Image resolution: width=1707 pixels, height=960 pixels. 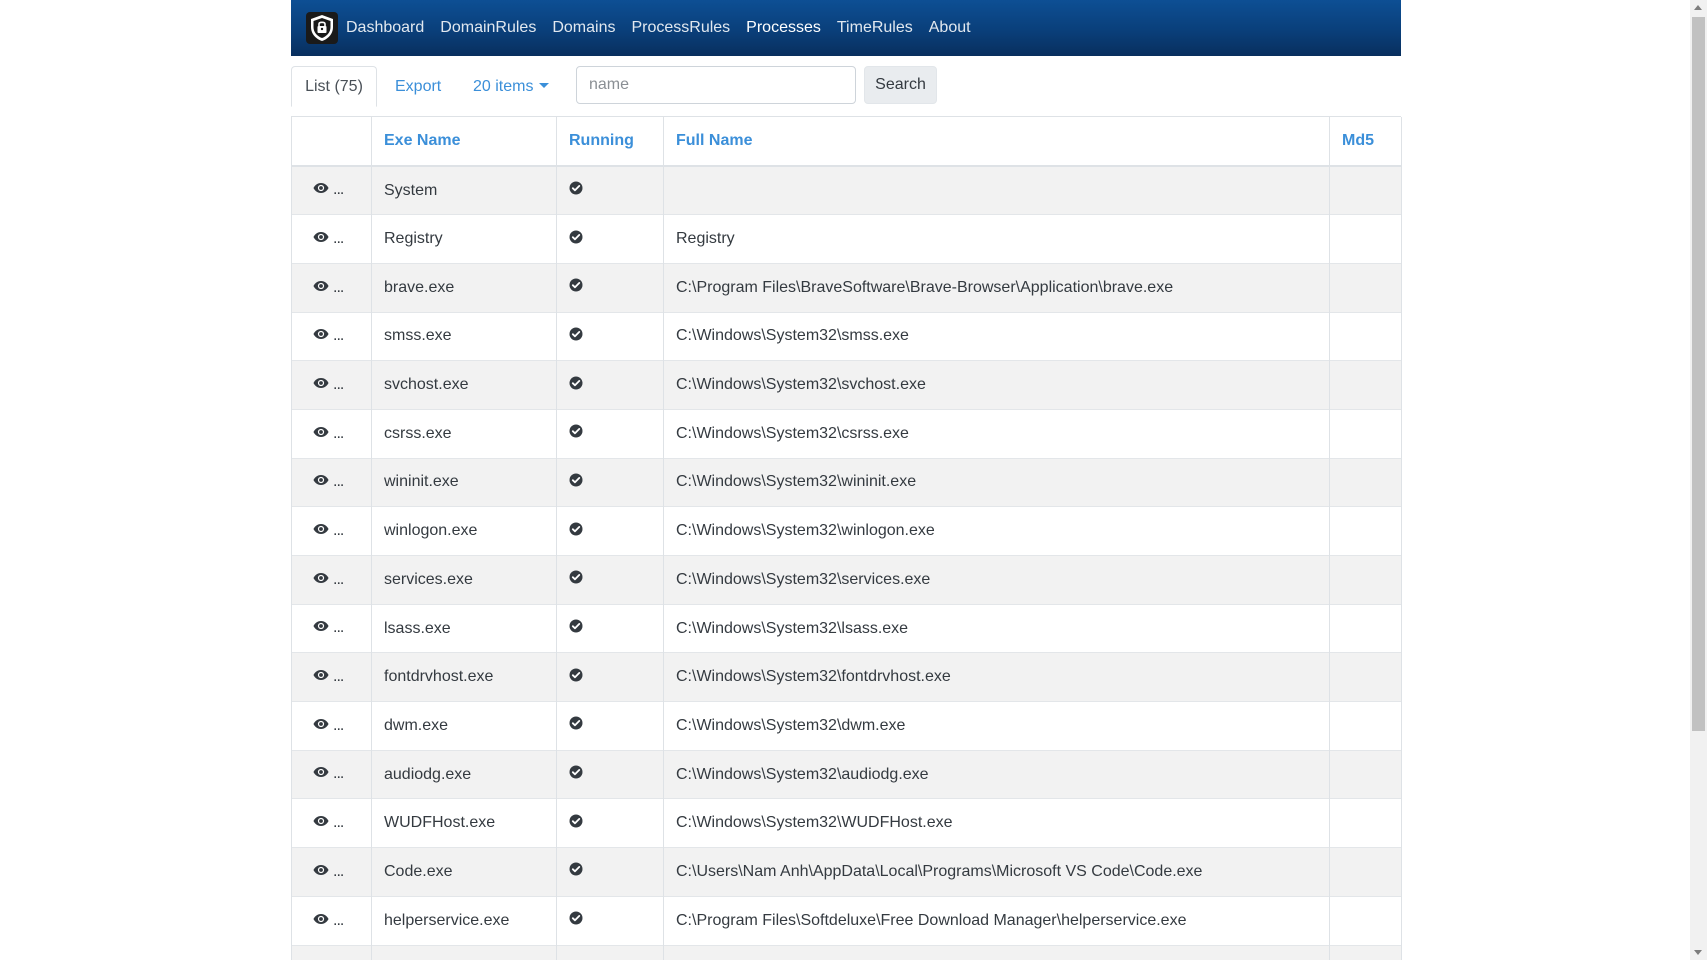 What do you see at coordinates (996, 142) in the screenshot?
I see `column-header-full-name: Full Name` at bounding box center [996, 142].